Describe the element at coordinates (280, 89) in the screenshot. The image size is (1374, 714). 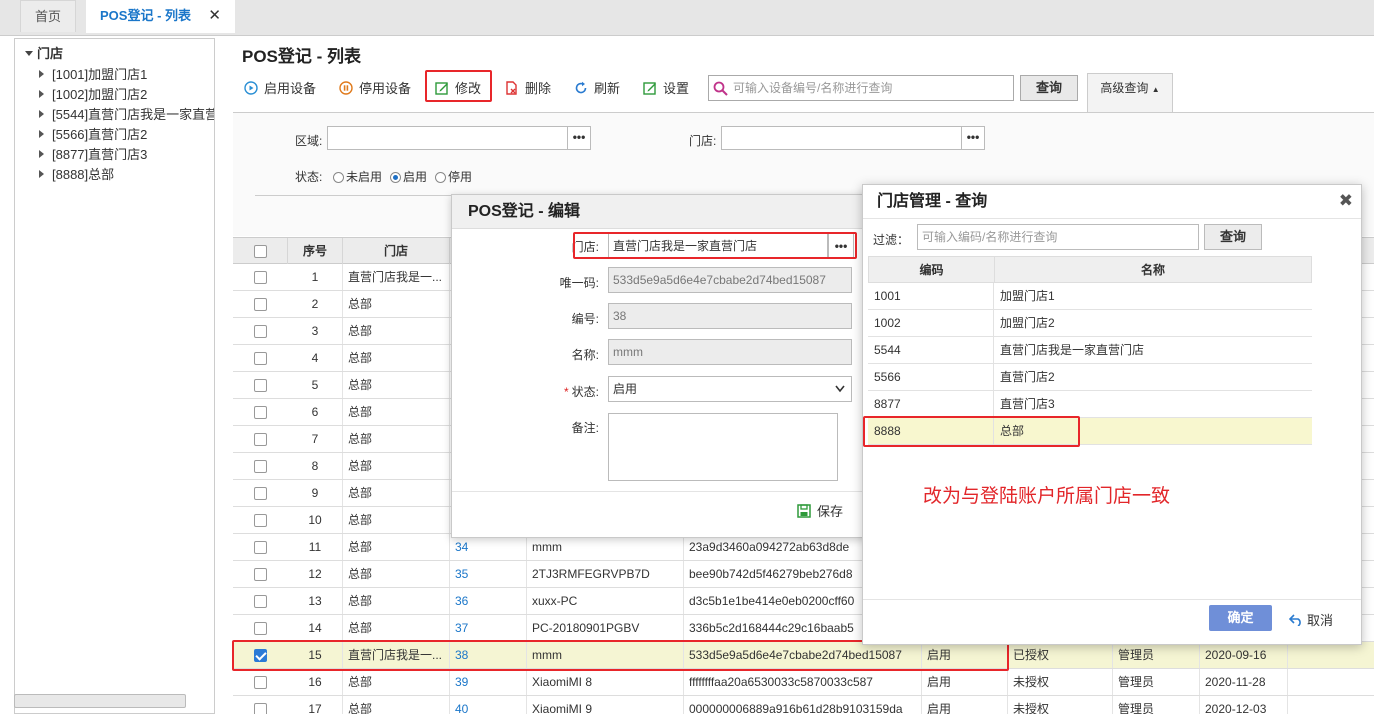
I see `enable-device-button: 启用设备` at that location.